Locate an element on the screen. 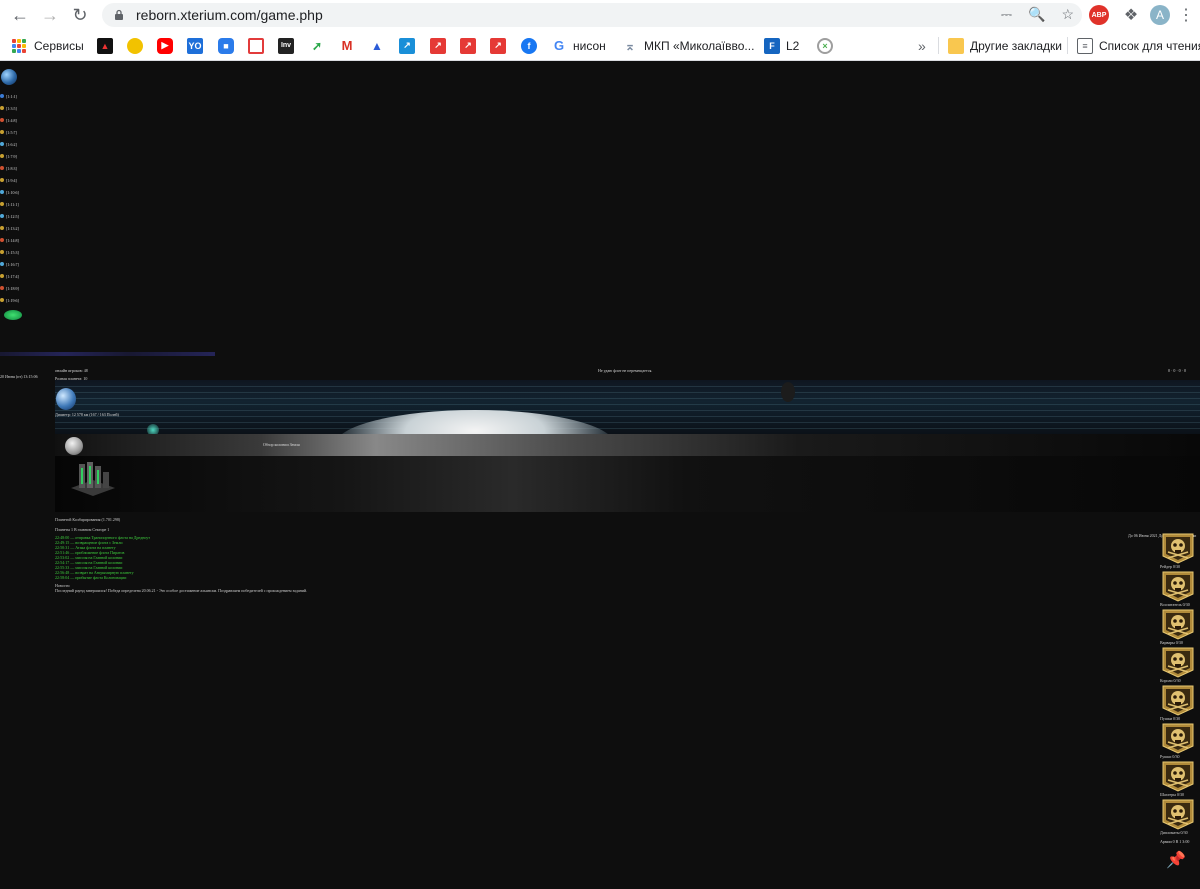 This screenshot has width=1200, height=889. bookmark-x-icon: × is located at coordinates (825, 45).